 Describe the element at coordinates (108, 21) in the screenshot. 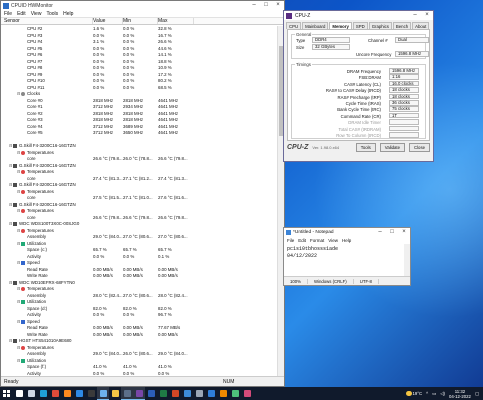

I see `column-value: Value` at that location.